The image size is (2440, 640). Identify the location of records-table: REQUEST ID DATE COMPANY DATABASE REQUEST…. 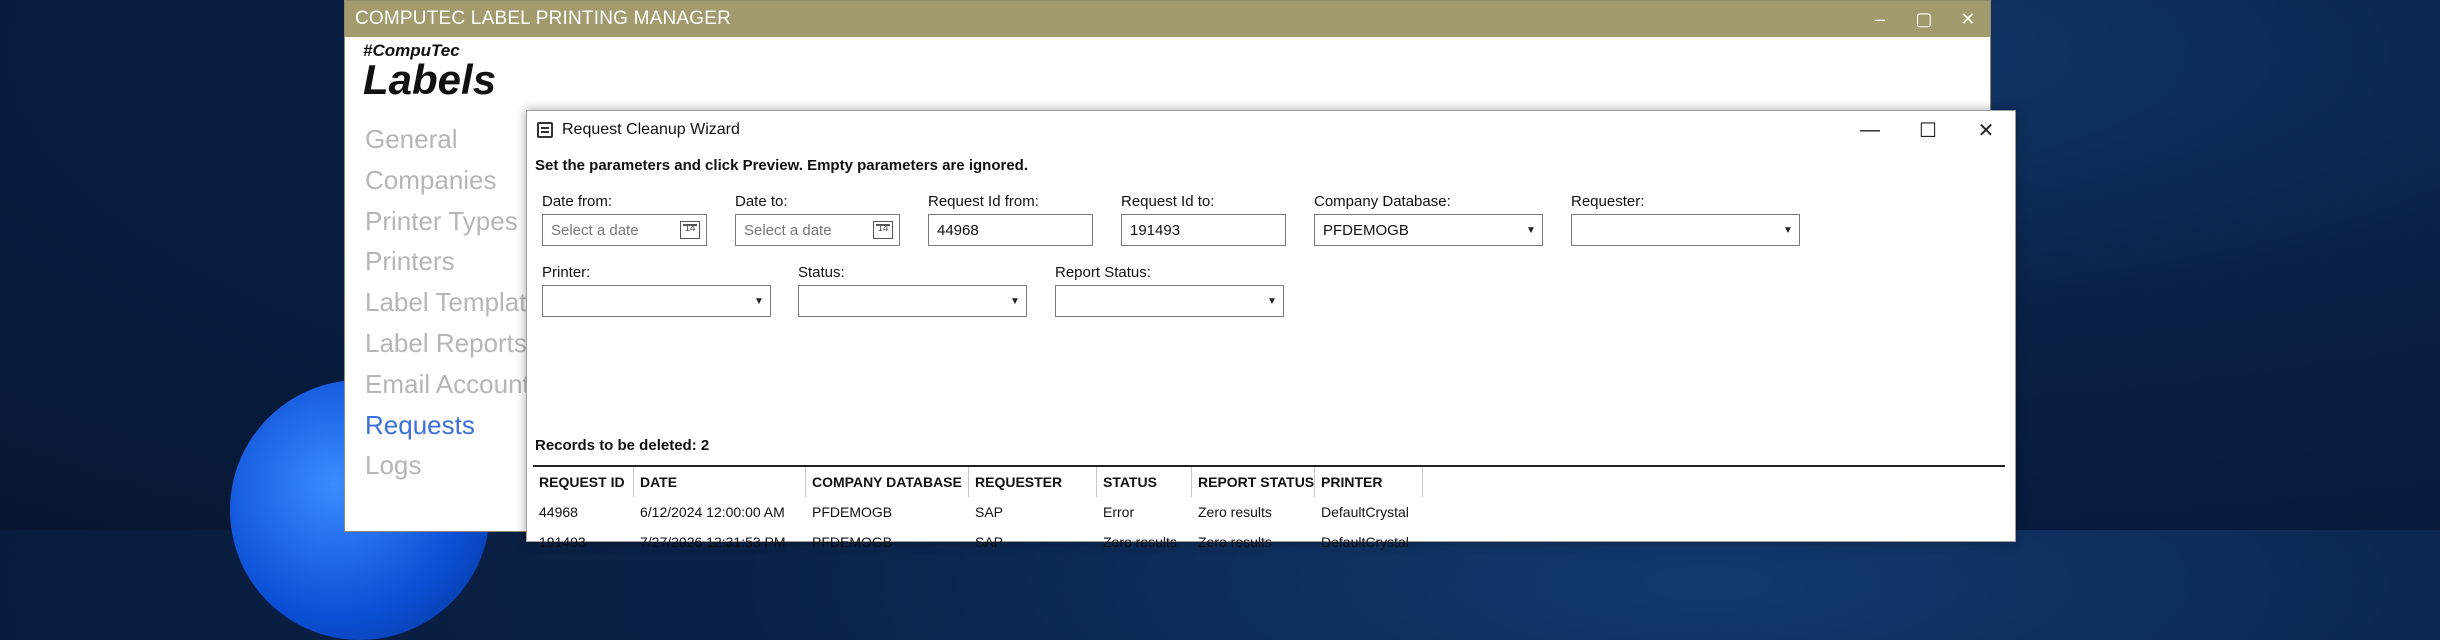
(1269, 511).